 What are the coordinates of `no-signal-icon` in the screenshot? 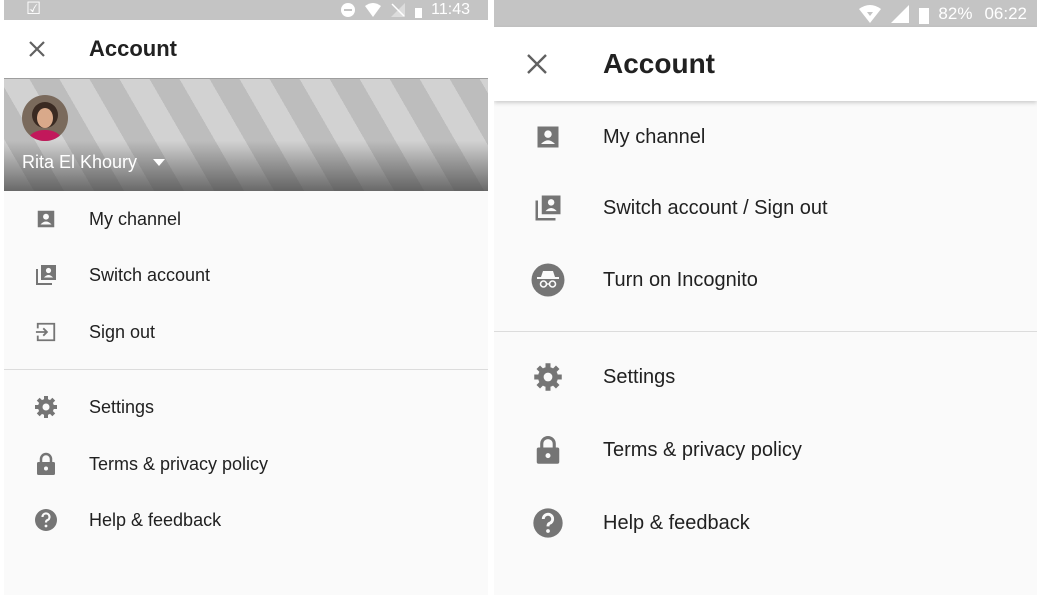 It's located at (398, 10).